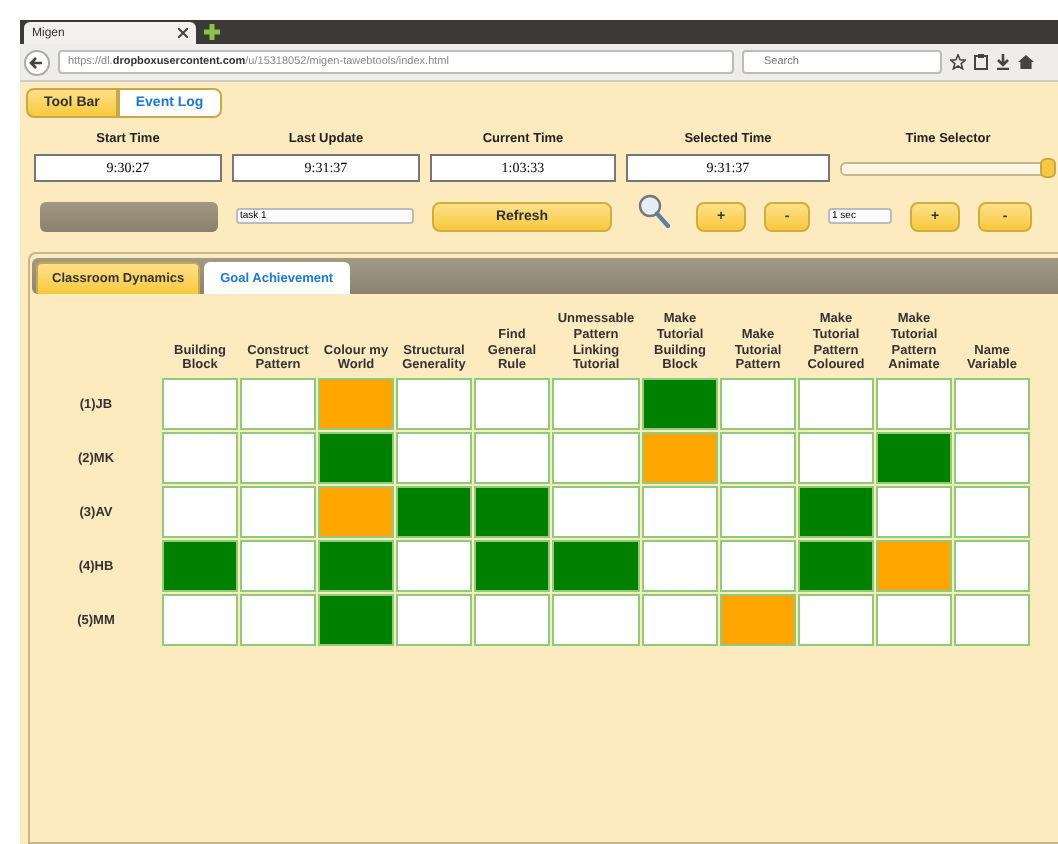  Describe the element at coordinates (37, 62) in the screenshot. I see `back-arrow-icon` at that location.